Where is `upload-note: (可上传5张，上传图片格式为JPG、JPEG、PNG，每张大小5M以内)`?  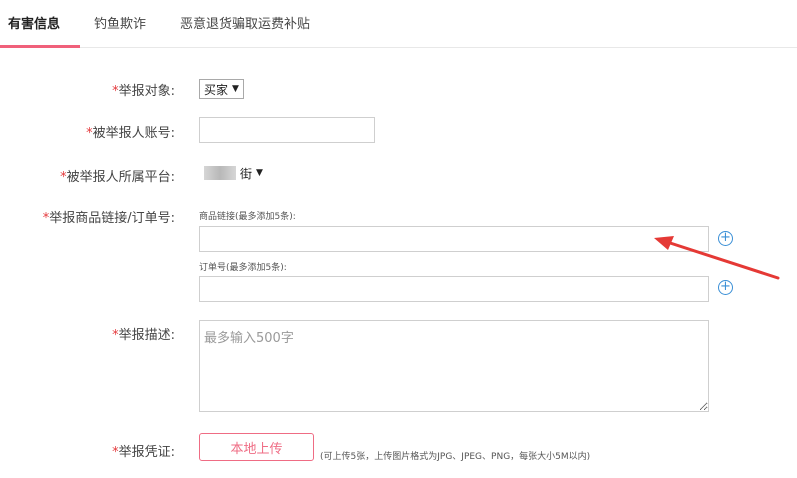
upload-note: (可上传5张，上传图片格式为JPG、JPEG、PNG，每张大小5M以内) is located at coordinates (455, 457).